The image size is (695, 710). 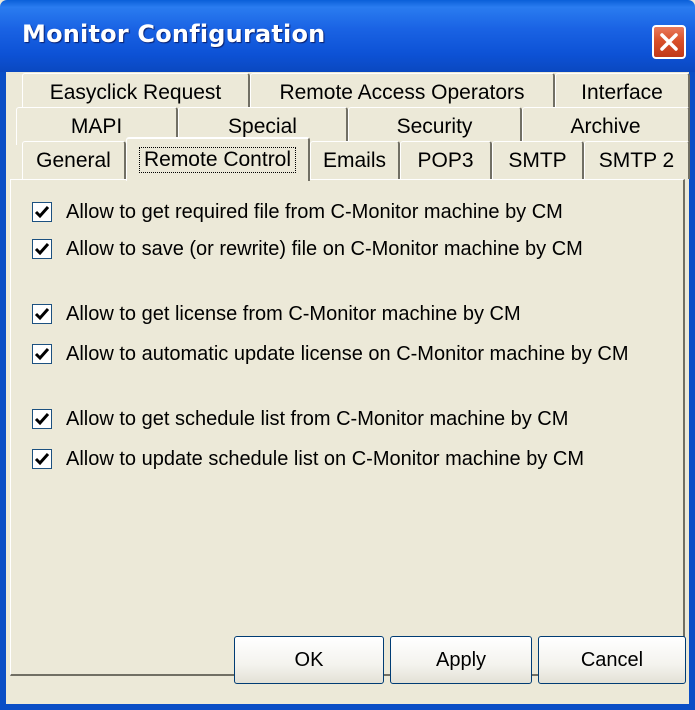 I want to click on tab-label: MAPI, so click(x=96, y=126).